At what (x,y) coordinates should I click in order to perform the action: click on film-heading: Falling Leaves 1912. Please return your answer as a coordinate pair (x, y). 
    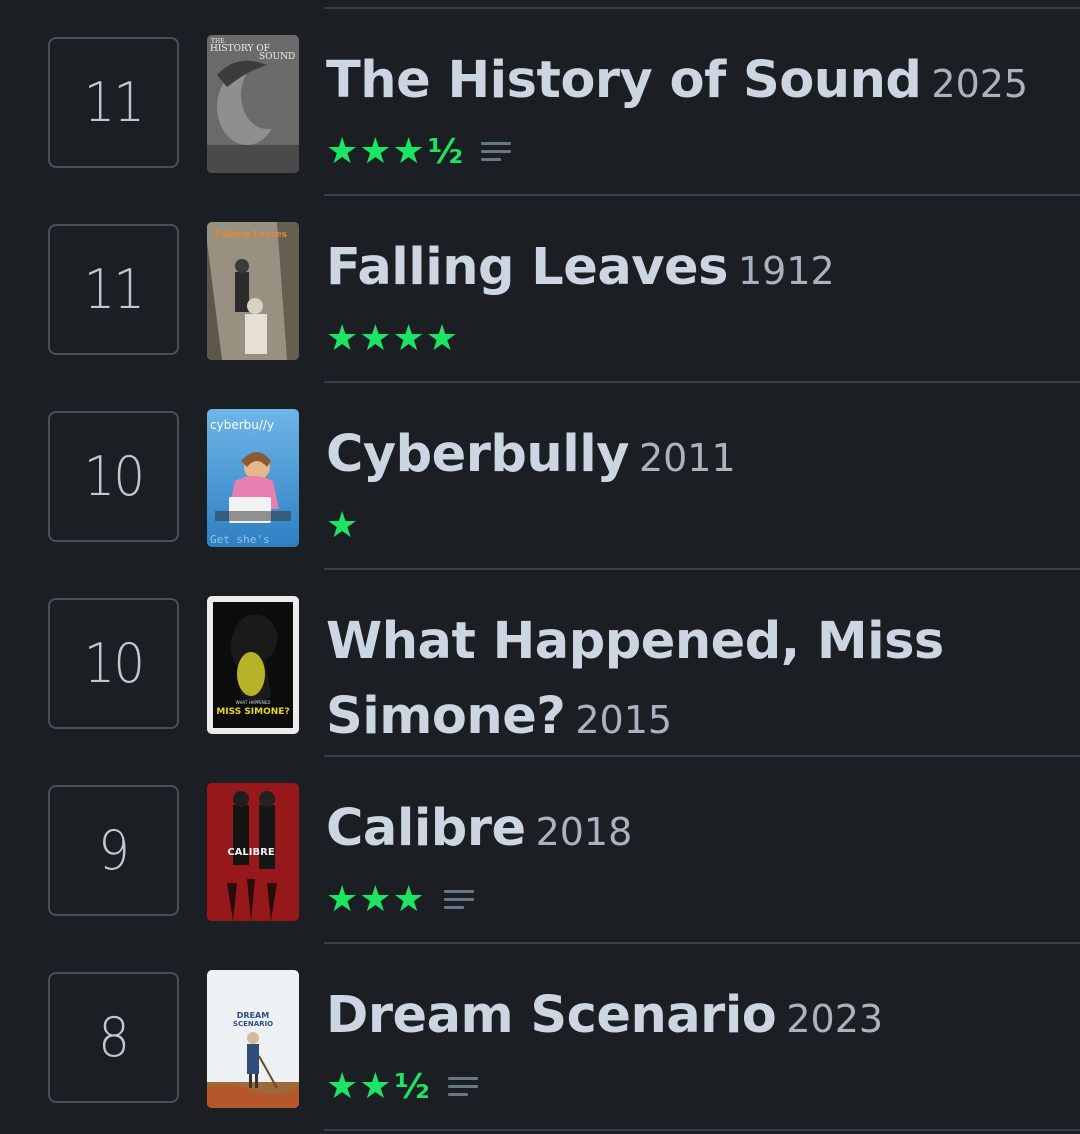
    Looking at the image, I should click on (683, 273).